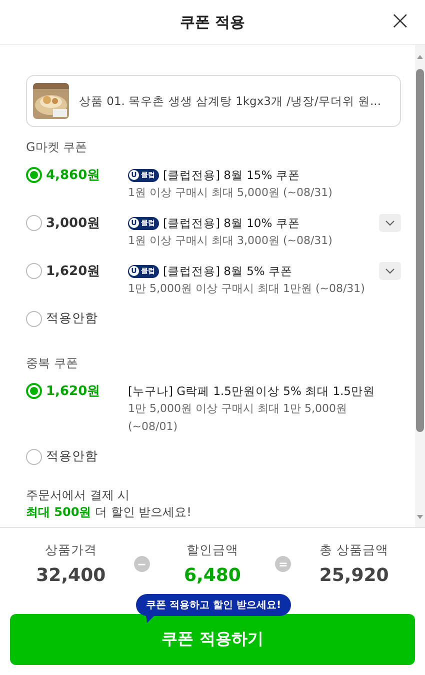 This screenshot has width=425, height=675. What do you see at coordinates (212, 575) in the screenshot?
I see `summary-amount: 6,480` at bounding box center [212, 575].